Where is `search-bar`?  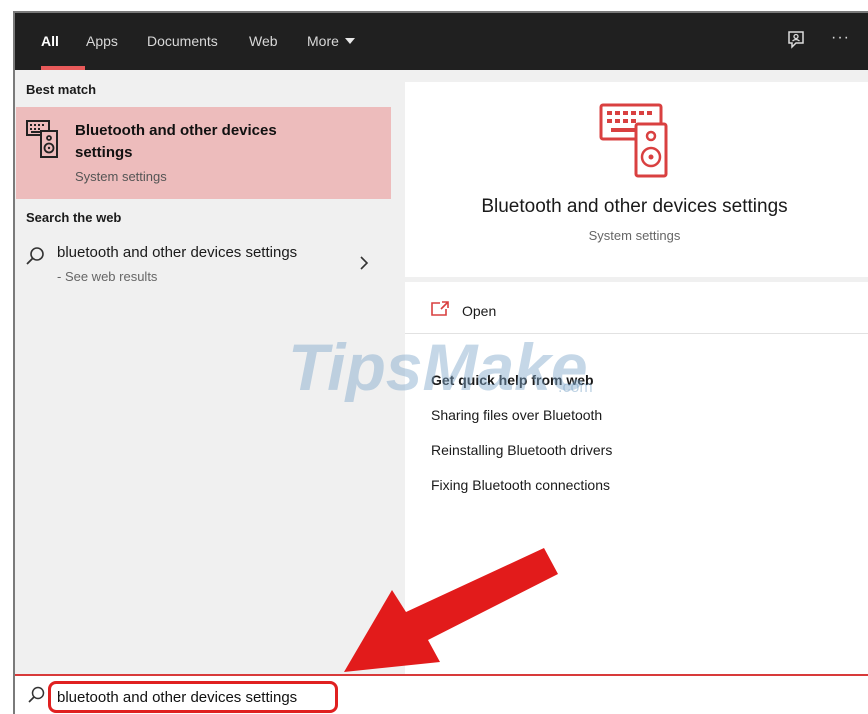 search-bar is located at coordinates (441, 694).